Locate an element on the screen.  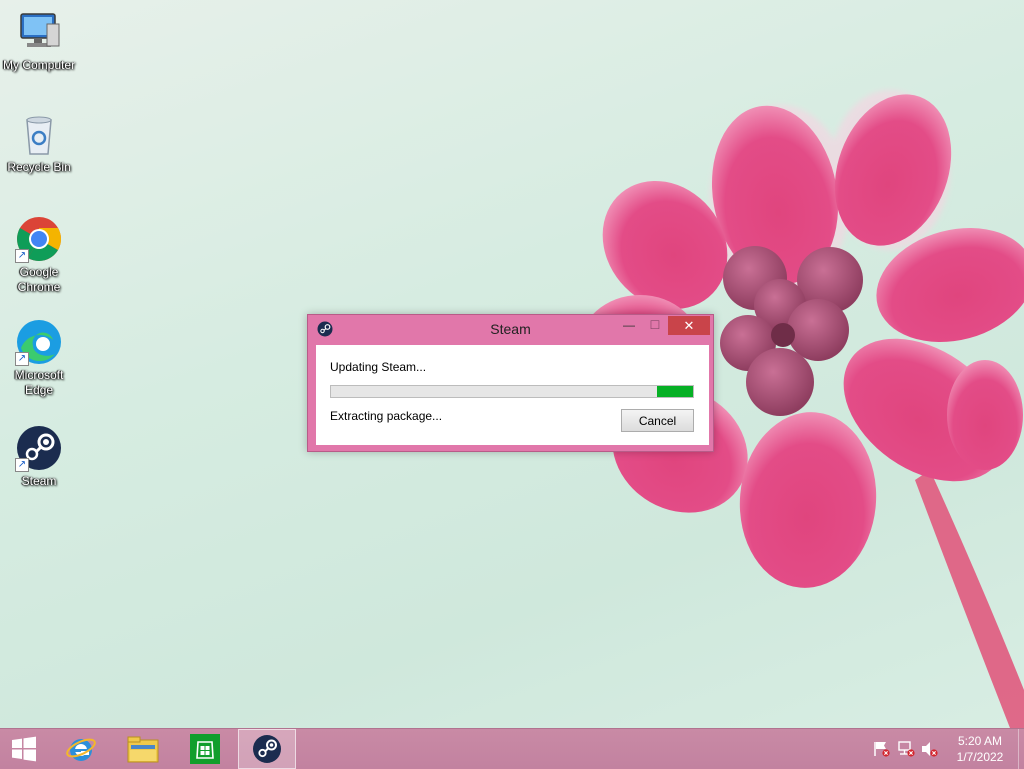
progress-fill is located at coordinates (674, 391).